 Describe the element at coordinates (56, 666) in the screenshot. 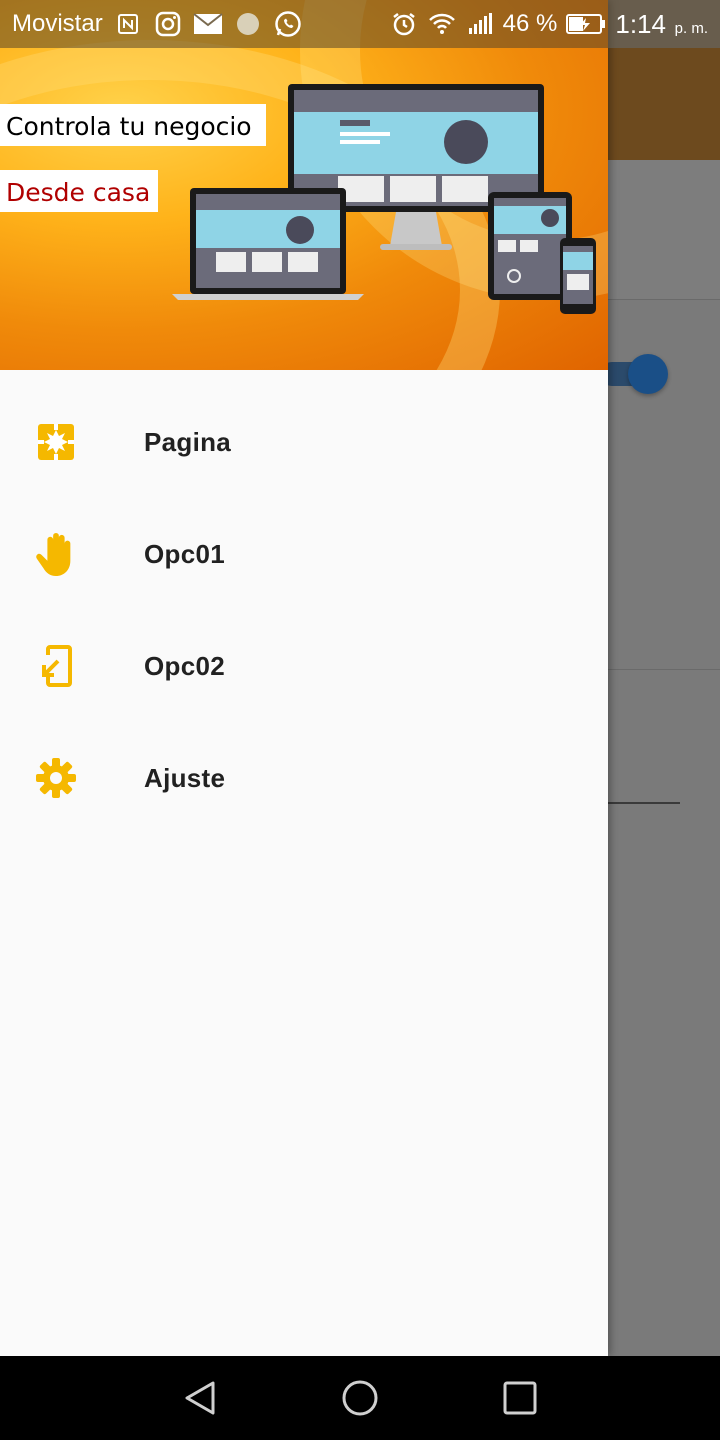

I see `phone-arrow-icon` at that location.